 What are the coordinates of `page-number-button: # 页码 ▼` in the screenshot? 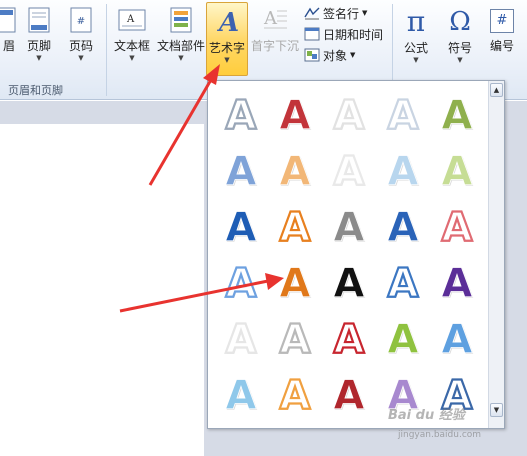 It's located at (81, 39).